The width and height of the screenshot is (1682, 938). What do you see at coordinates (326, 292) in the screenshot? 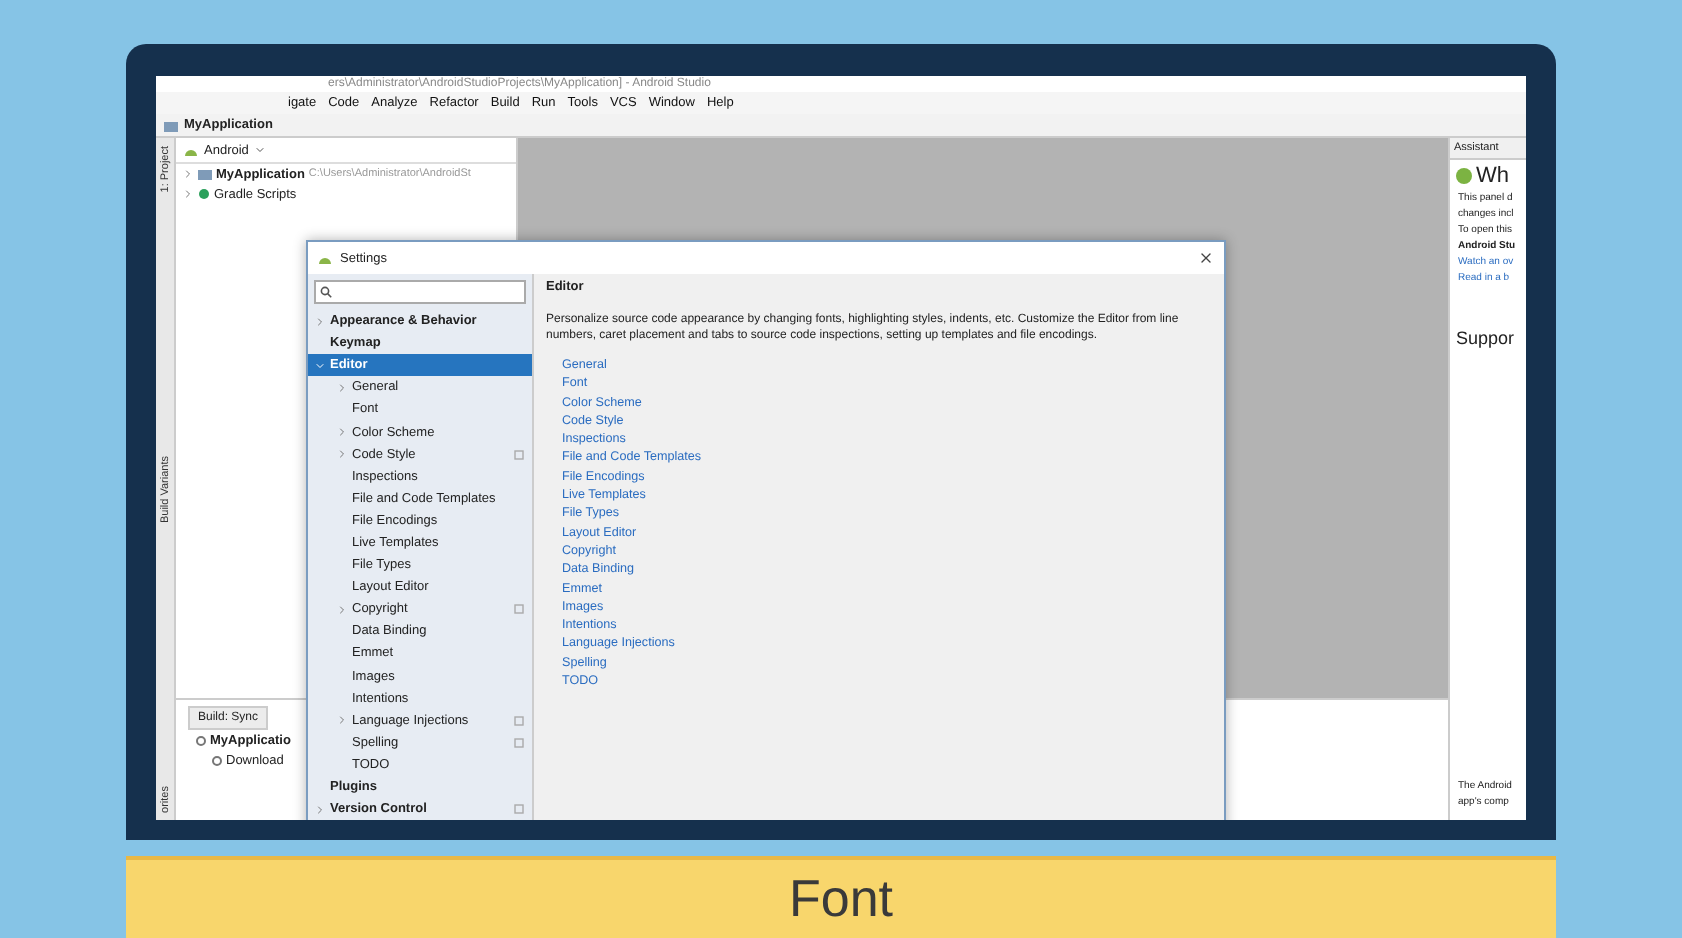
I see `search-icon` at bounding box center [326, 292].